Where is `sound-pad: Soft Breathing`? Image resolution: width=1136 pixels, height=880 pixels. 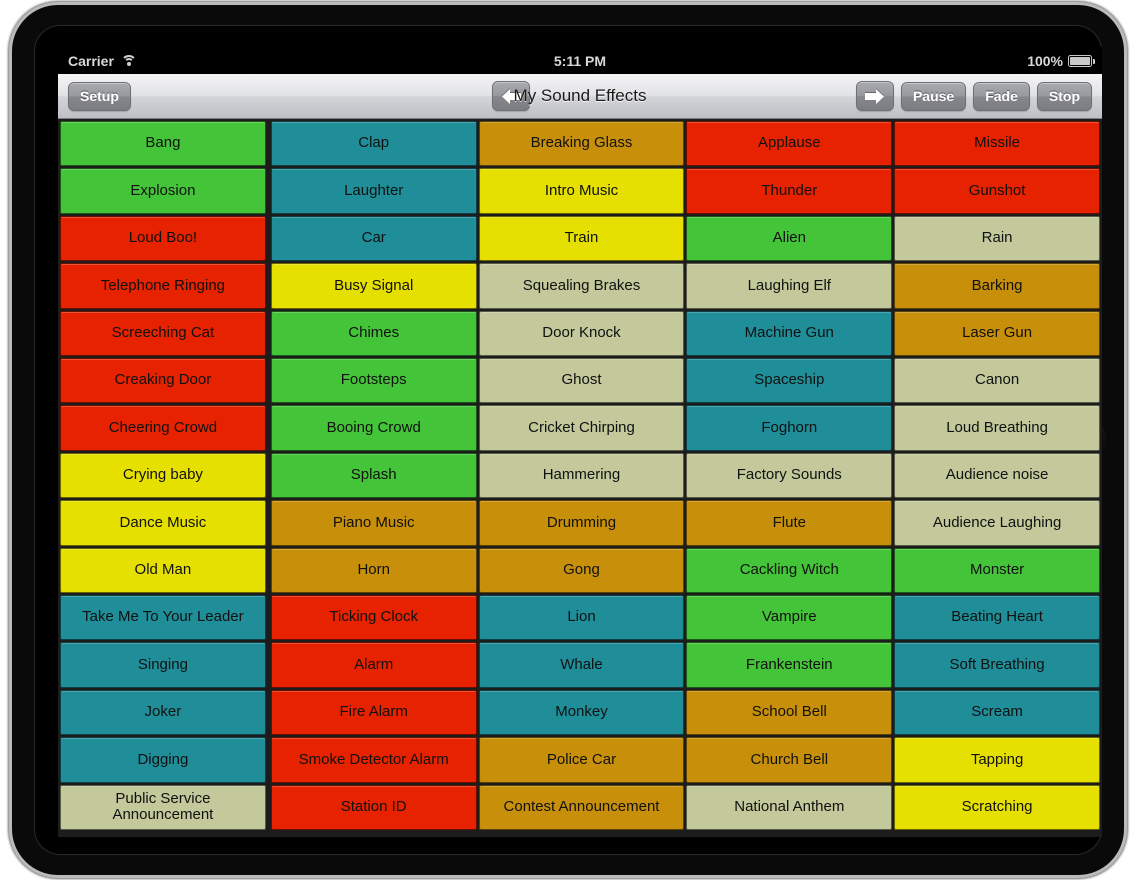 sound-pad: Soft Breathing is located at coordinates (997, 665).